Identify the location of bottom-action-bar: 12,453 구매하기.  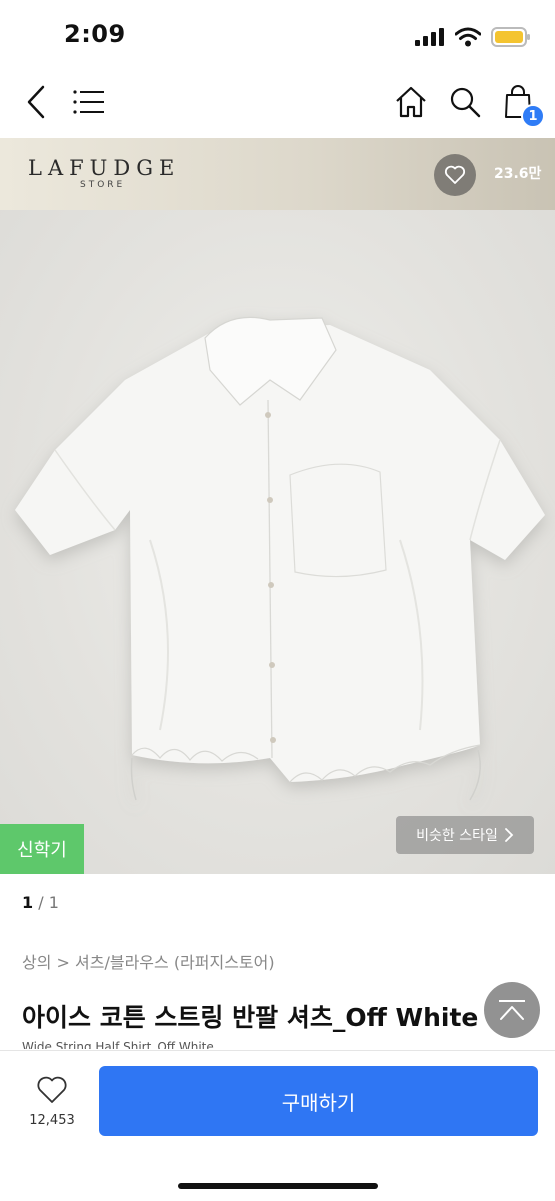
(277, 1125).